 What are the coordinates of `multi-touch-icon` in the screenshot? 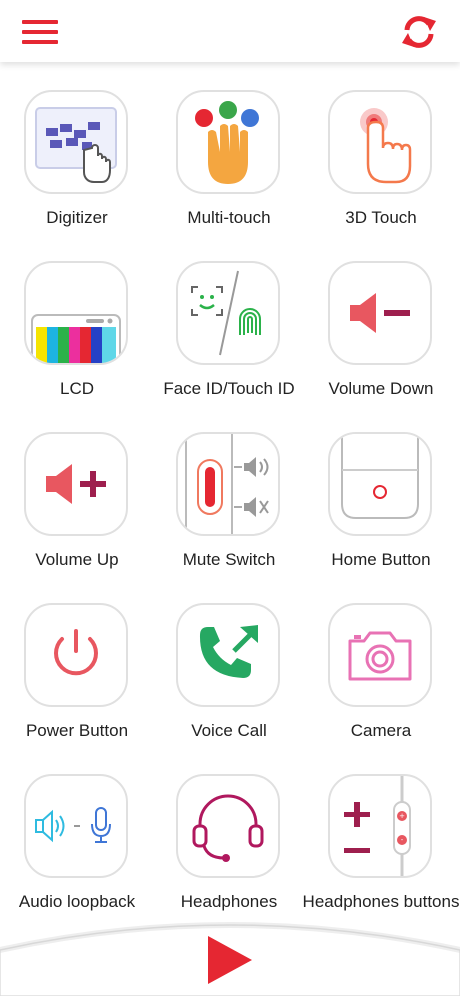 It's located at (227, 142).